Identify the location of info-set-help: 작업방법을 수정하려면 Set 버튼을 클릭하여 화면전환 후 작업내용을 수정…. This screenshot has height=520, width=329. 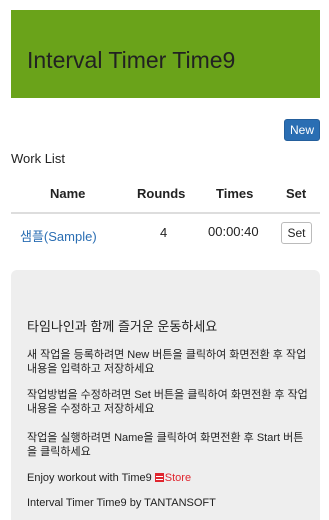
(167, 402).